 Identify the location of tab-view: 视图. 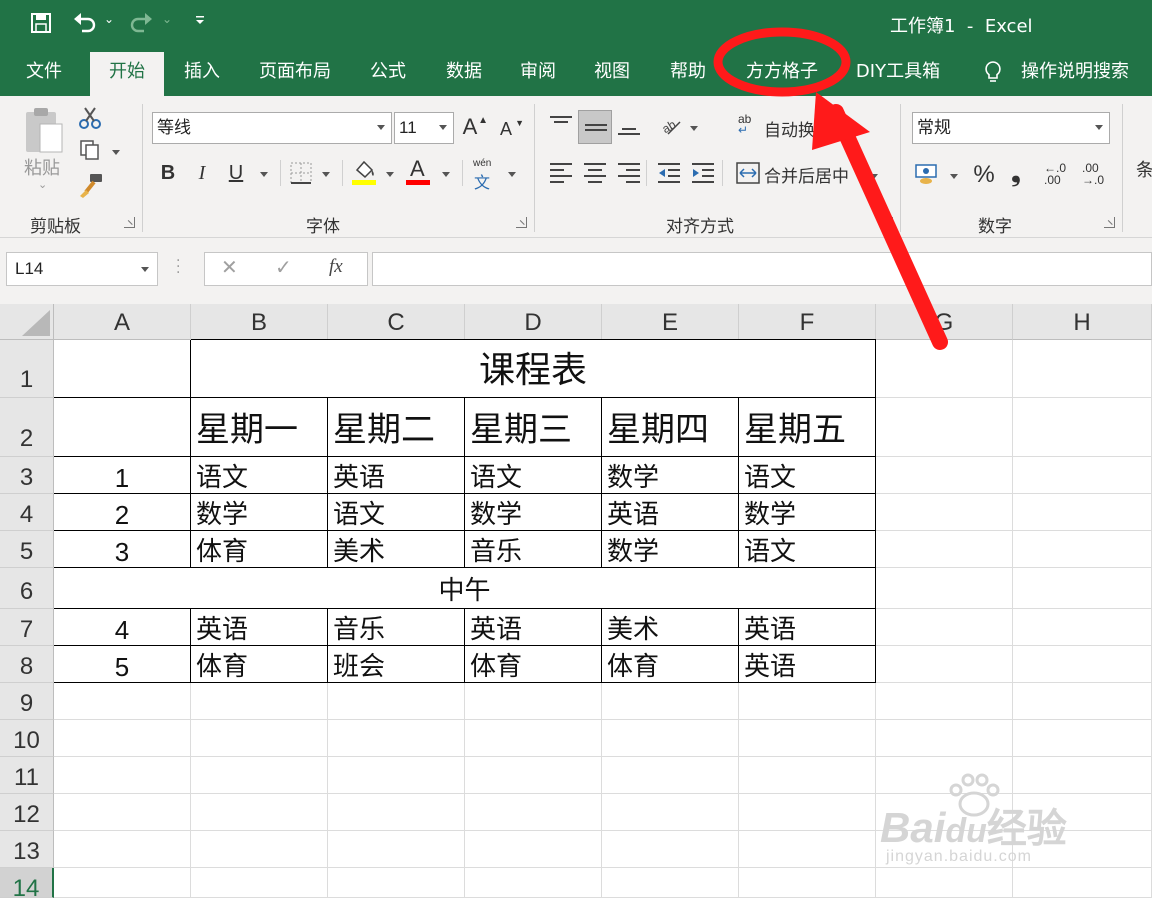
(612, 74).